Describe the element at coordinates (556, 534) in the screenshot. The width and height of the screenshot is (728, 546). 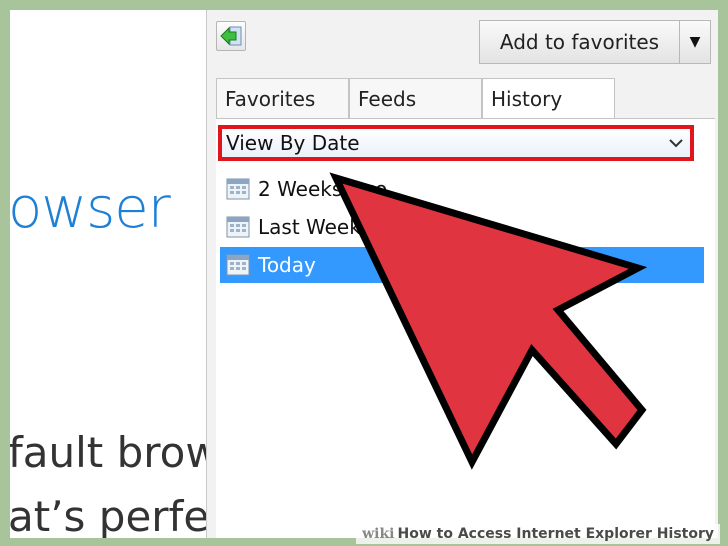
I see `caption-title: How to Access Internet Explorer History` at that location.